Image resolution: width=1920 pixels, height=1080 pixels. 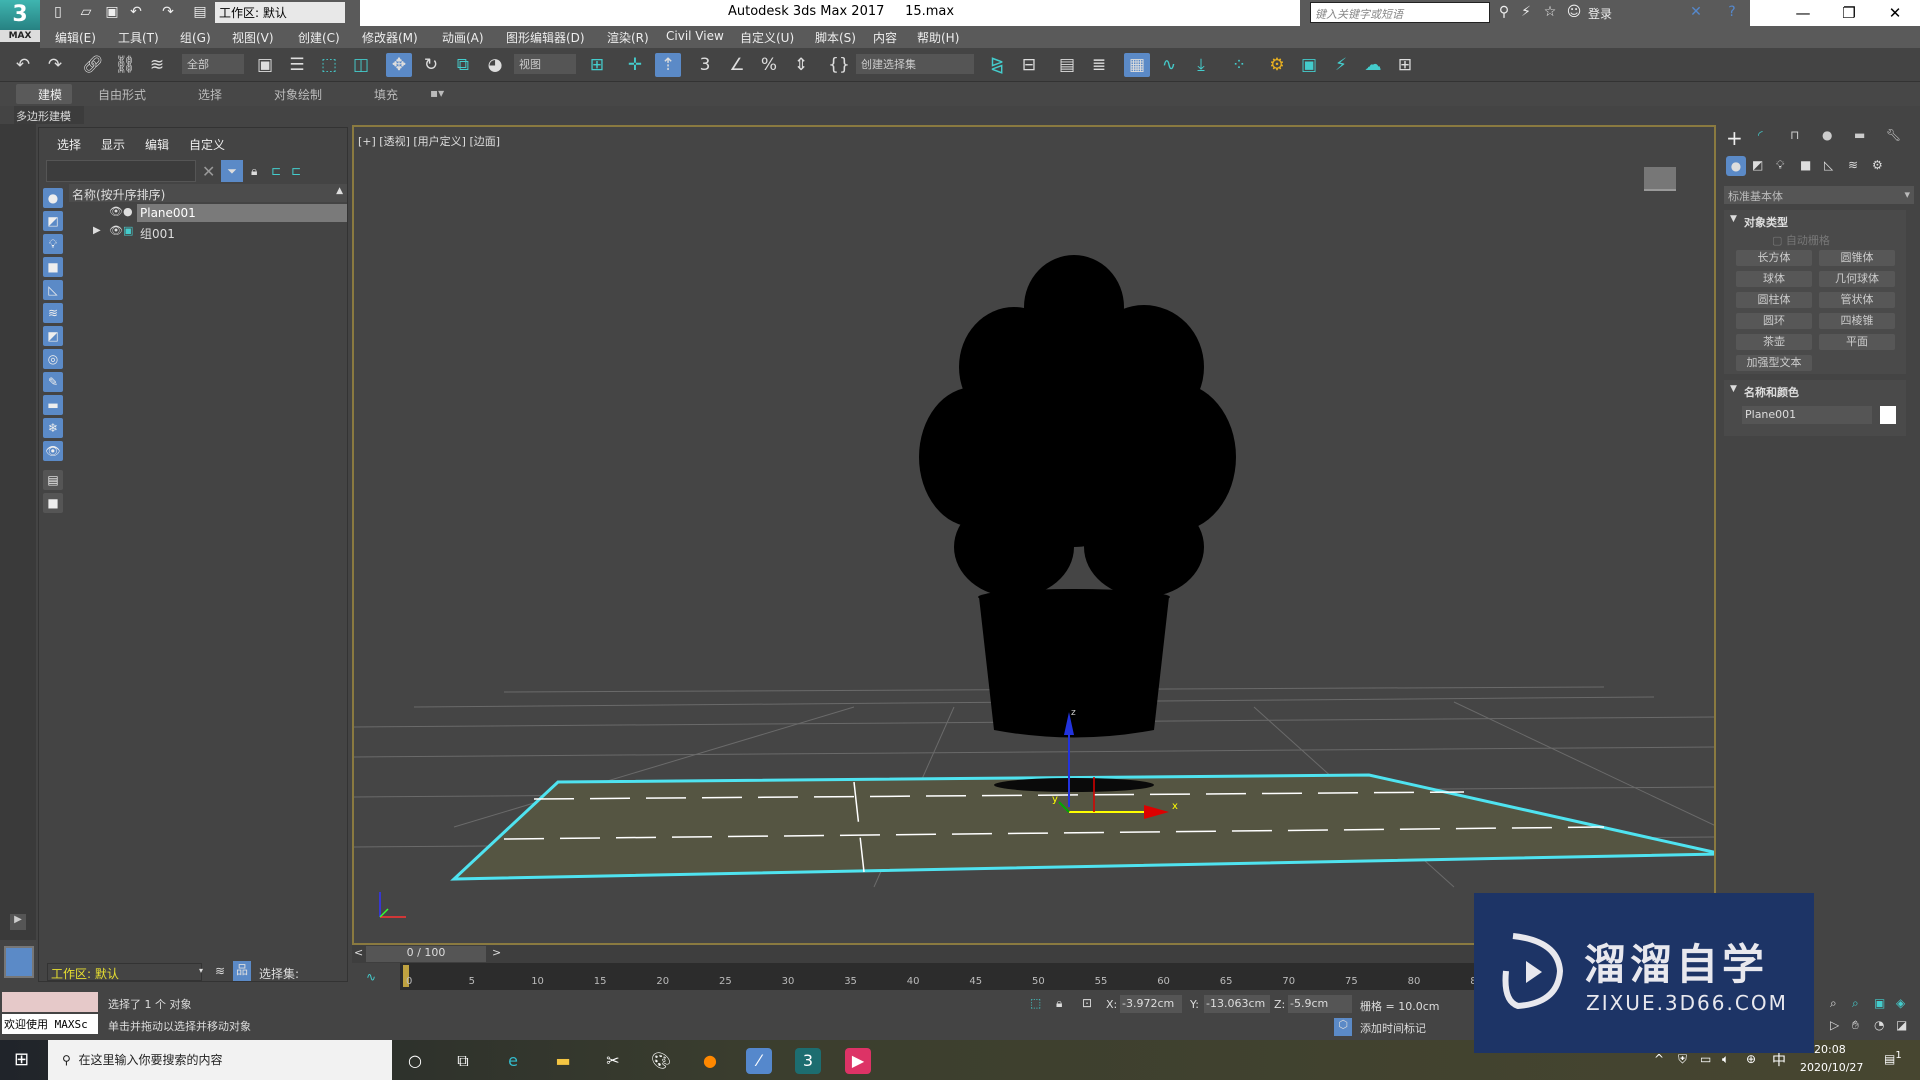 I want to click on helpers-icon: ◺, so click(x=1828, y=165).